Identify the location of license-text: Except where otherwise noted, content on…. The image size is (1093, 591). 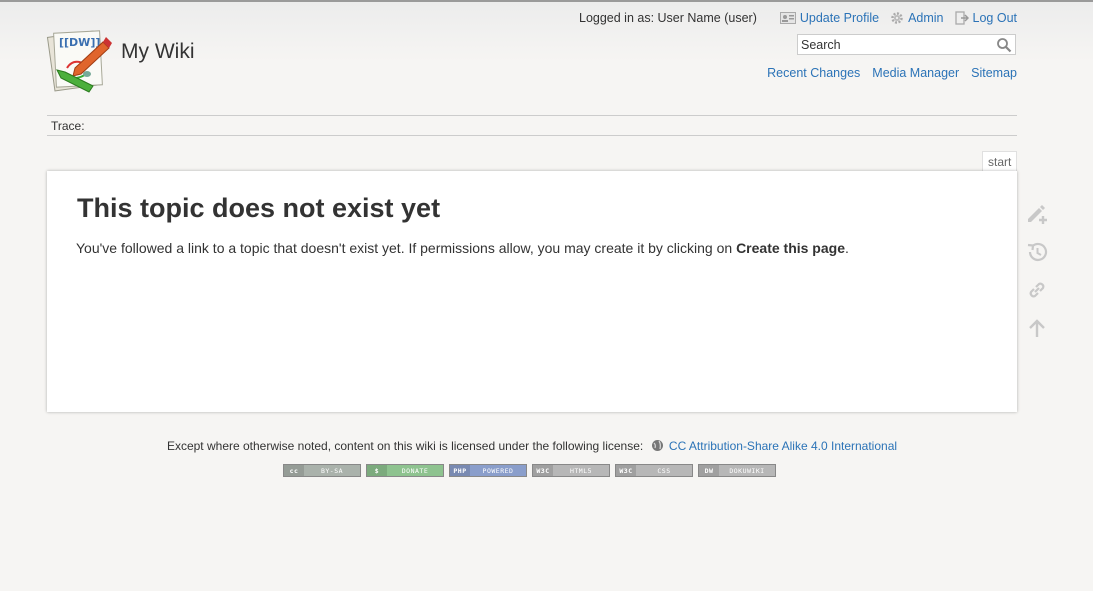
(405, 446).